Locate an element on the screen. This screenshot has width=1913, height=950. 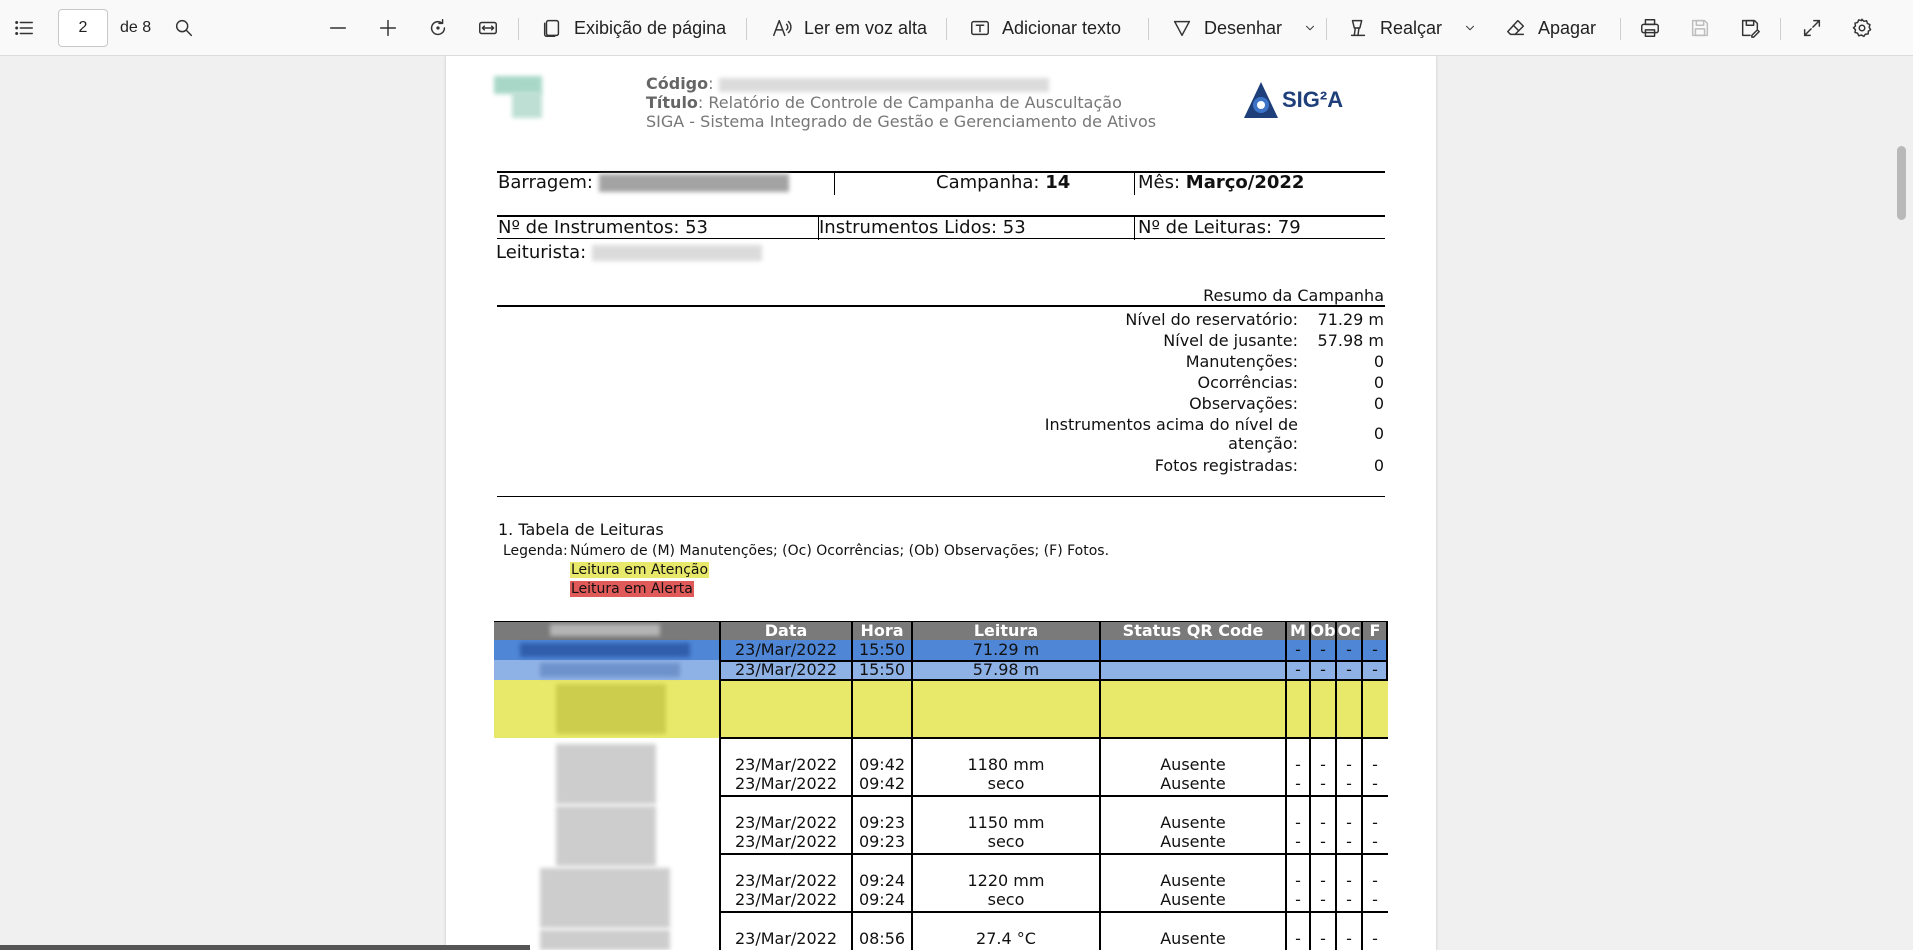
vertical-scrollbar is located at coordinates (1901, 503).